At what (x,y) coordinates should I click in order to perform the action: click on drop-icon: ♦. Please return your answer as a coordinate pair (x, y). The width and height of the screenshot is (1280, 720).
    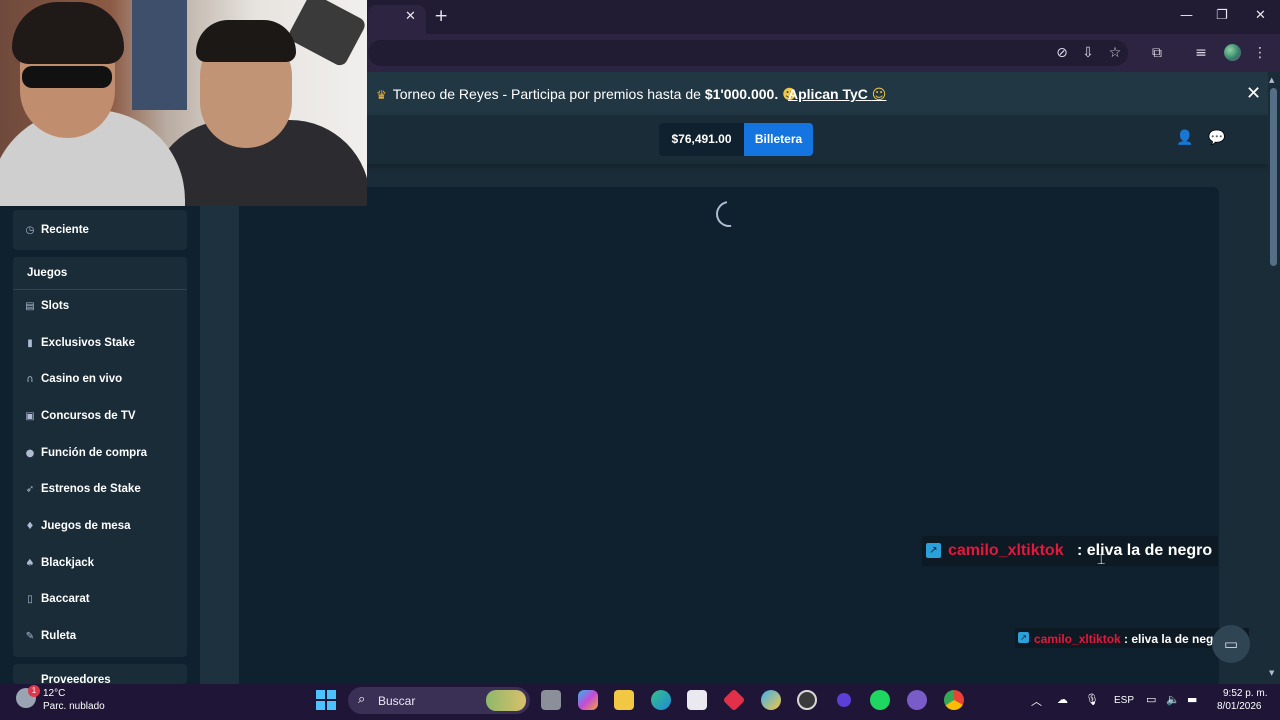
    Looking at the image, I should click on (30, 526).